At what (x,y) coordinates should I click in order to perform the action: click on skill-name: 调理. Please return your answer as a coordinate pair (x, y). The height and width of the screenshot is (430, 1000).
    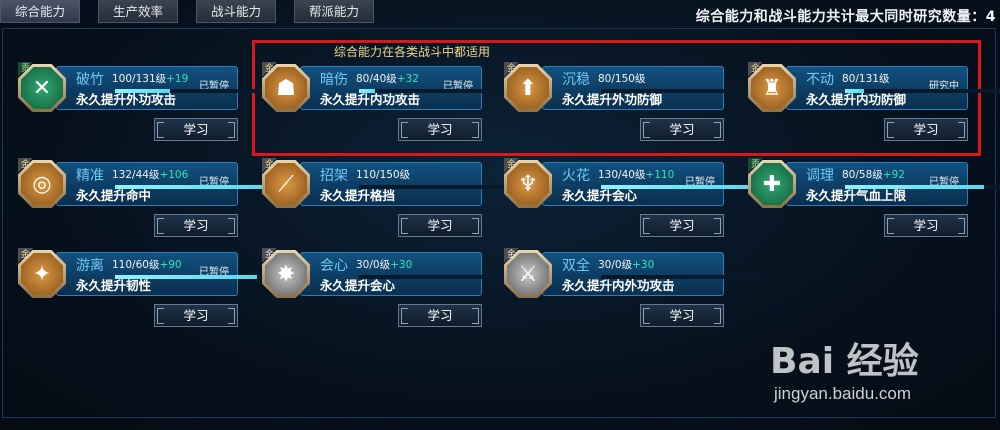
    Looking at the image, I should click on (820, 176).